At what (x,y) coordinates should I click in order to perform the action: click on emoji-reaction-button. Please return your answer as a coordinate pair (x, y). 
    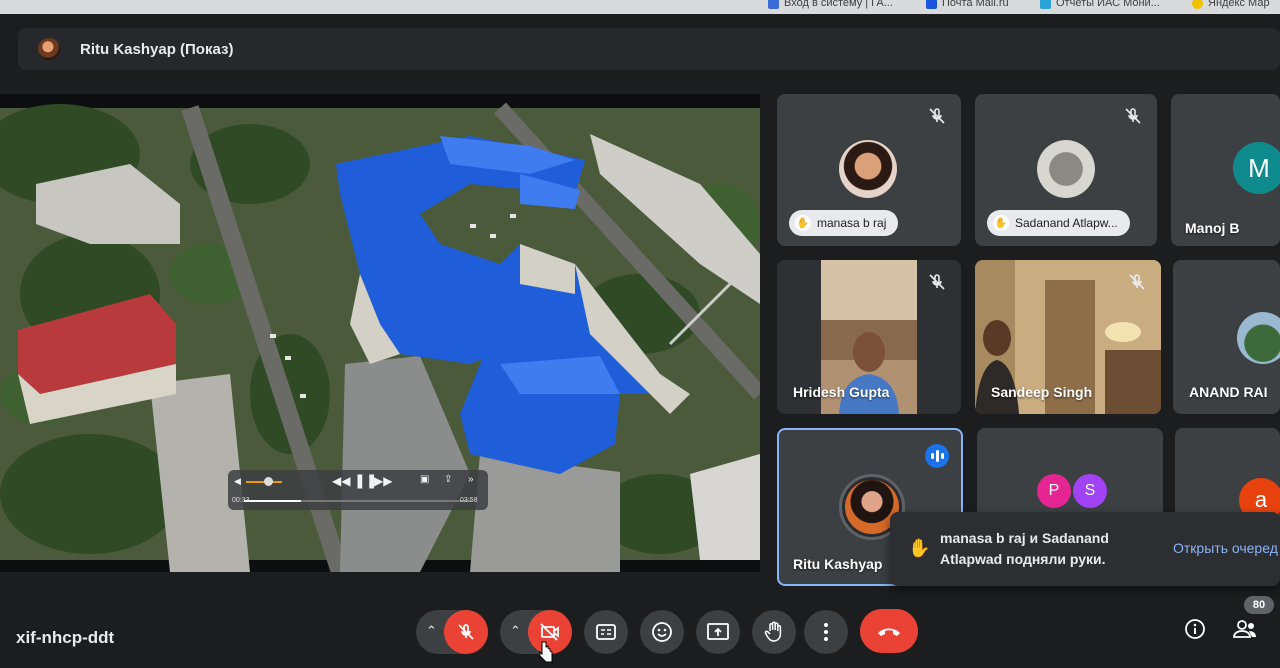
    Looking at the image, I should click on (662, 632).